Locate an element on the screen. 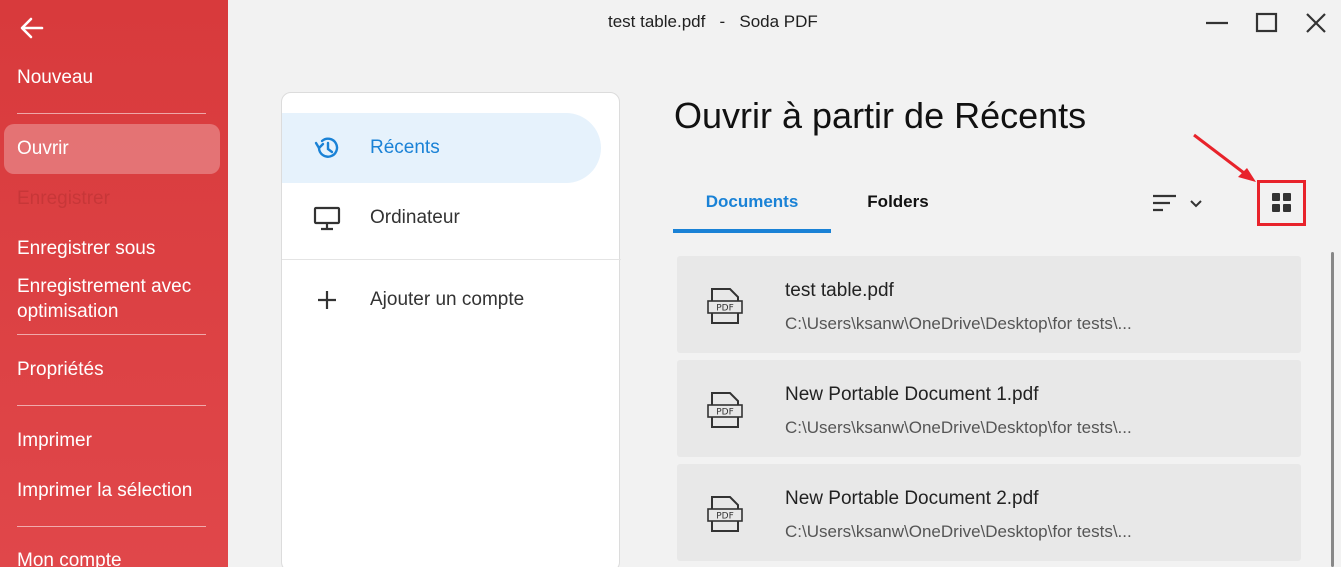 Image resolution: width=1341 pixels, height=567 pixels. back-arrow-icon is located at coordinates (32, 28).